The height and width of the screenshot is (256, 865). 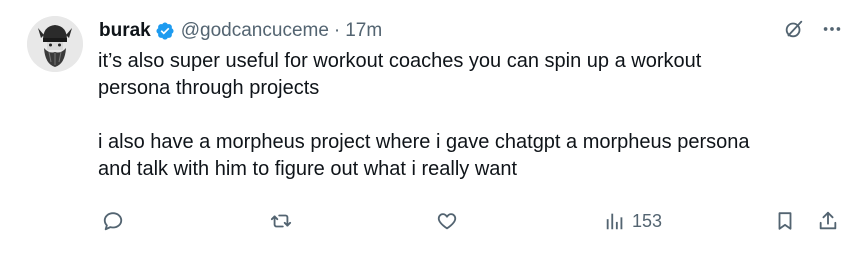 What do you see at coordinates (255, 31) in the screenshot?
I see `author-handle: @godcancuceme` at bounding box center [255, 31].